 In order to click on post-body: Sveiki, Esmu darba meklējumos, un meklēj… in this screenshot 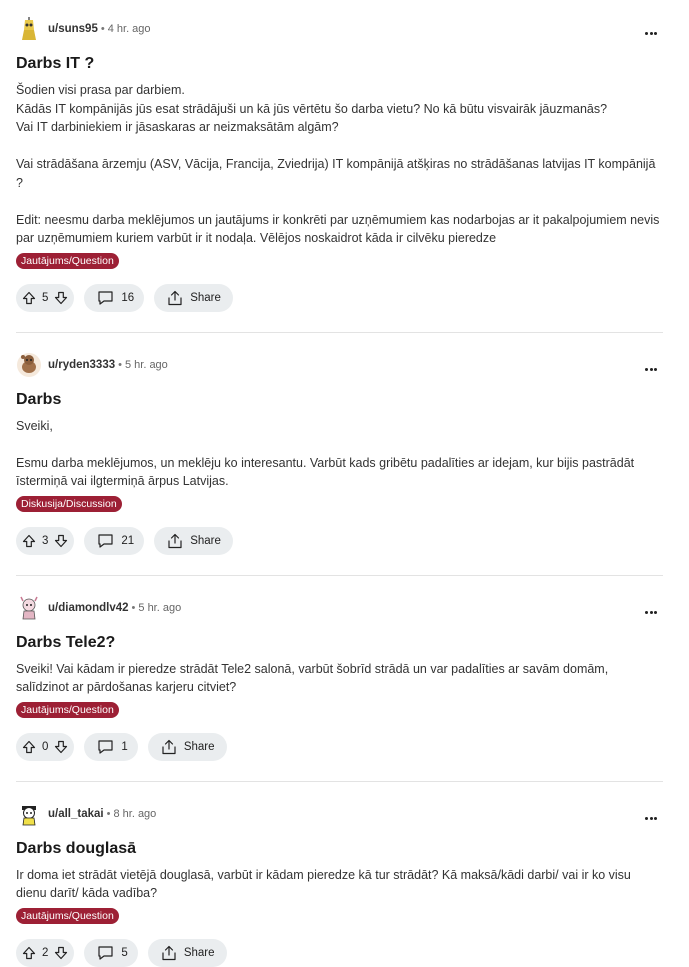, I will do `click(325, 453)`.